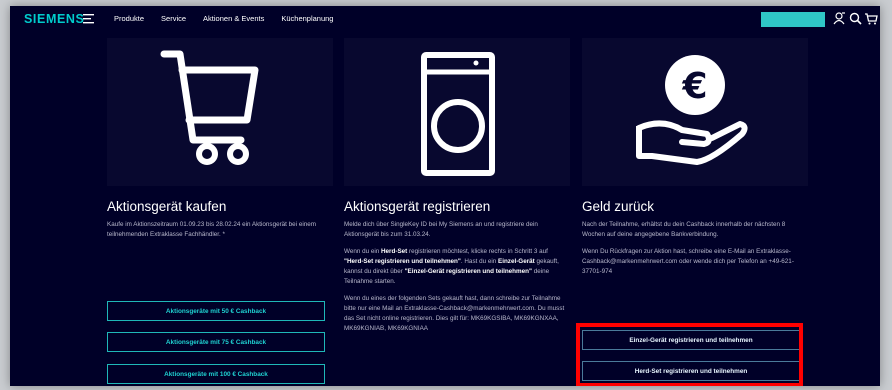  What do you see at coordinates (417, 206) in the screenshot?
I see `step-title: Aktionsgerät registrieren` at bounding box center [417, 206].